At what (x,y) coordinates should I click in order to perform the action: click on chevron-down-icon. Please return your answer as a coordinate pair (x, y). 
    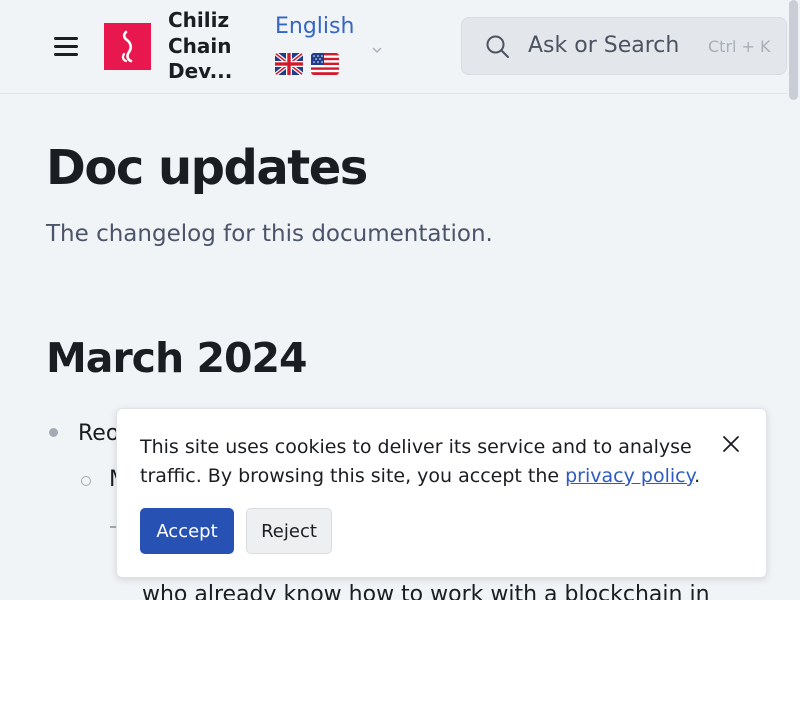
    Looking at the image, I should click on (377, 46).